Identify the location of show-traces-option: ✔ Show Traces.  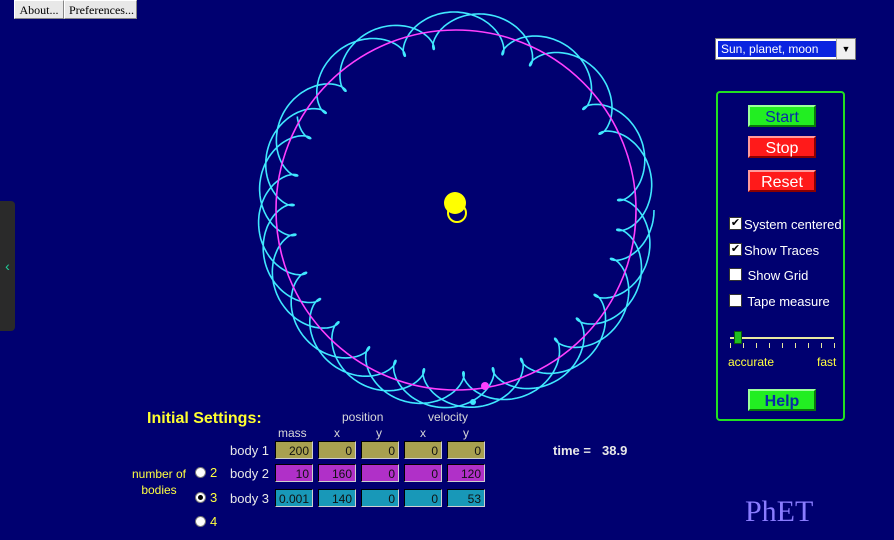
(774, 250).